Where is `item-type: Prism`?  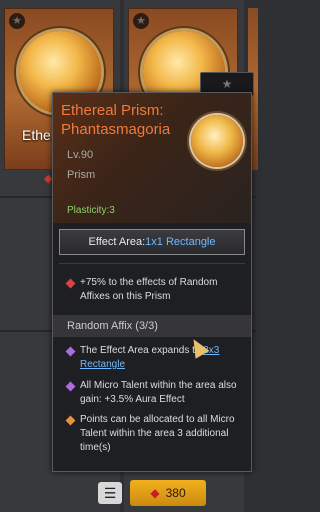
item-type: Prism is located at coordinates (81, 175).